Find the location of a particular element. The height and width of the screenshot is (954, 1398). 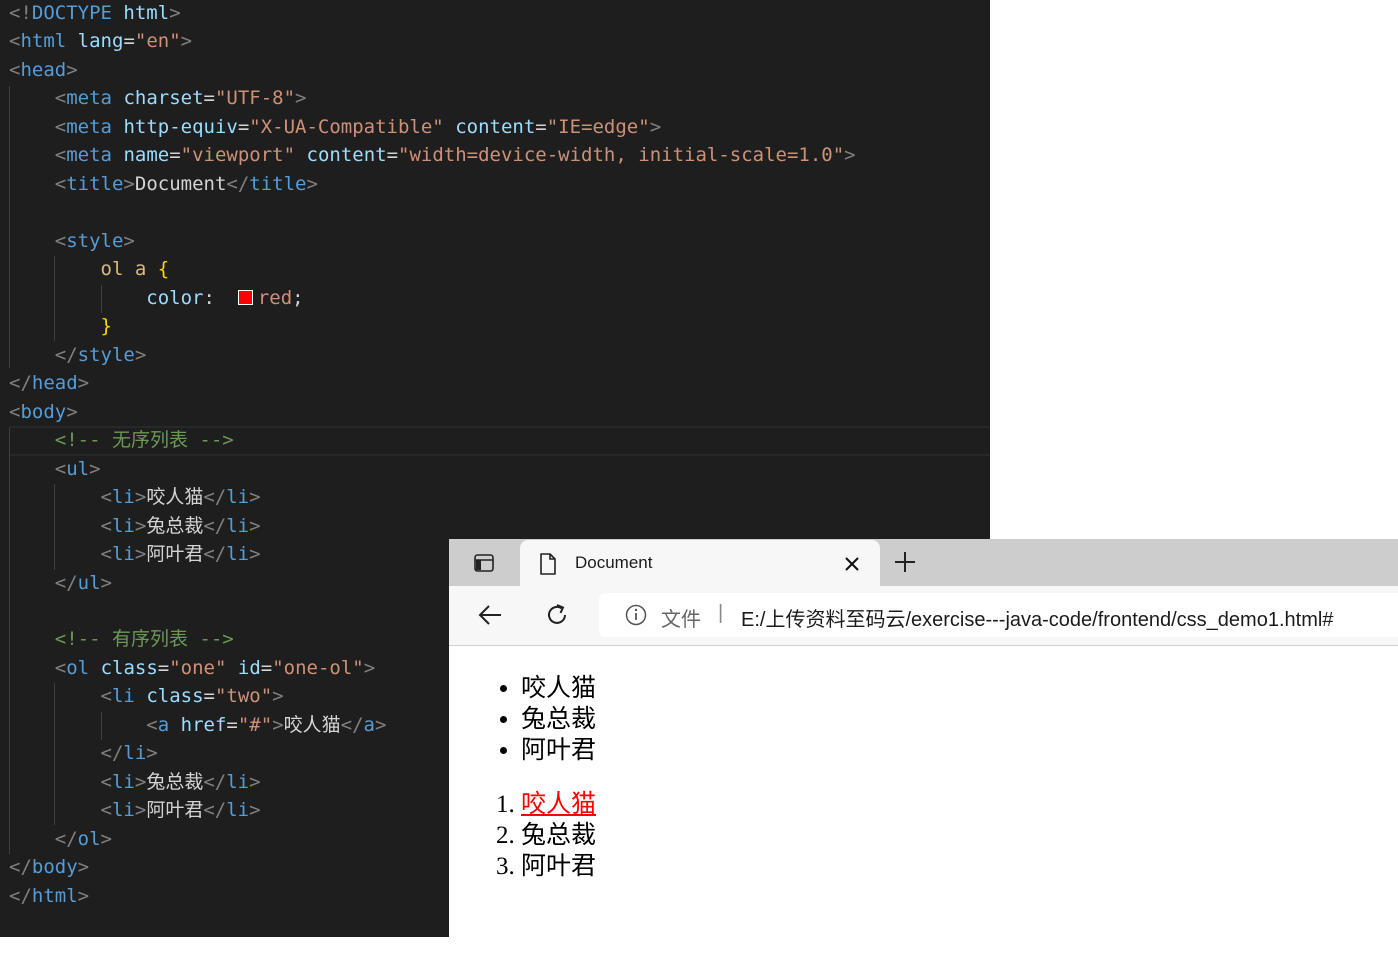

list-link: 咬人猫 is located at coordinates (558, 804).